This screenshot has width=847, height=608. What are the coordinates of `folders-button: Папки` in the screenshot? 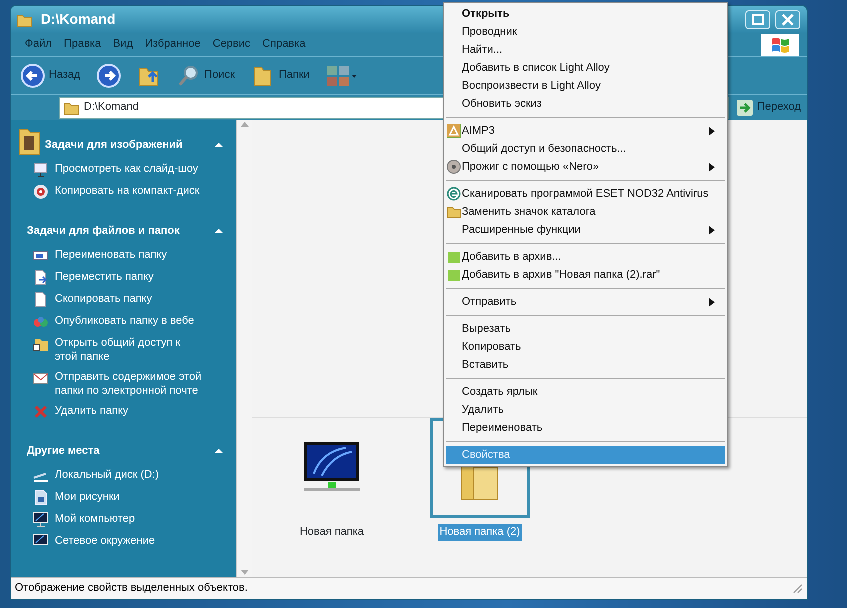 It's located at (280, 76).